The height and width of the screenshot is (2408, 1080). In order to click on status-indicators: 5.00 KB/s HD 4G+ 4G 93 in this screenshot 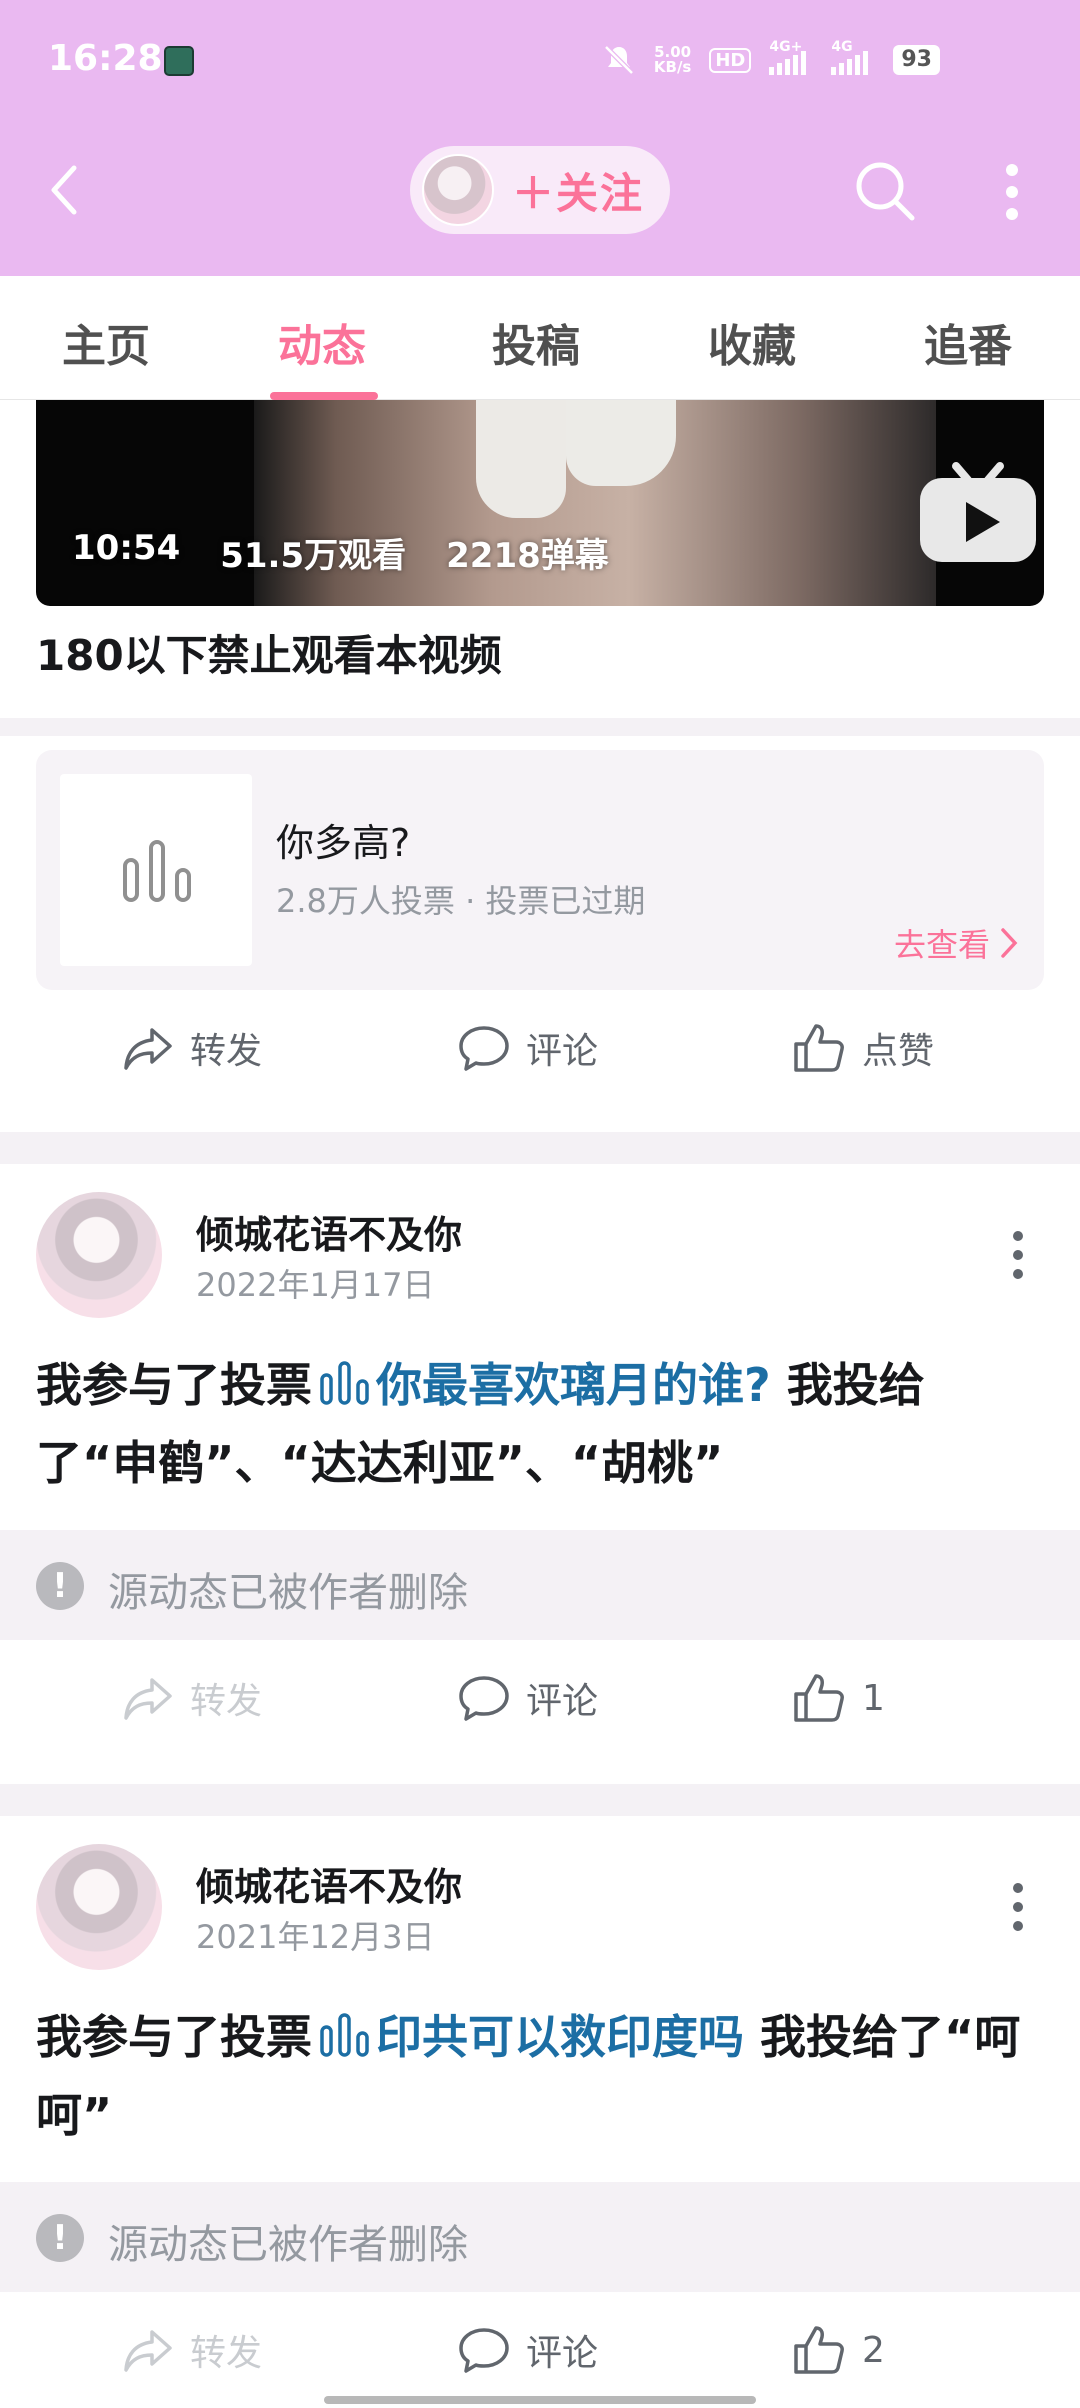, I will do `click(771, 59)`.